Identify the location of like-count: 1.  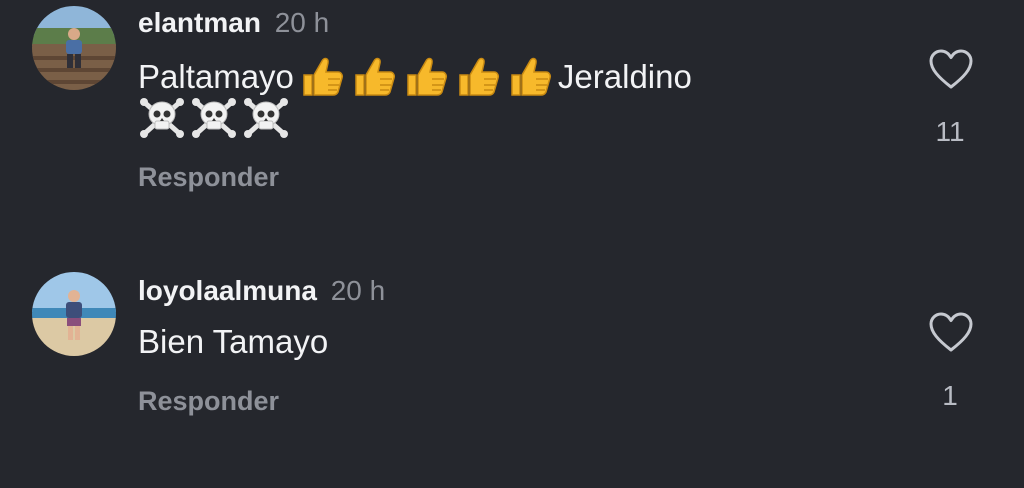
(950, 395).